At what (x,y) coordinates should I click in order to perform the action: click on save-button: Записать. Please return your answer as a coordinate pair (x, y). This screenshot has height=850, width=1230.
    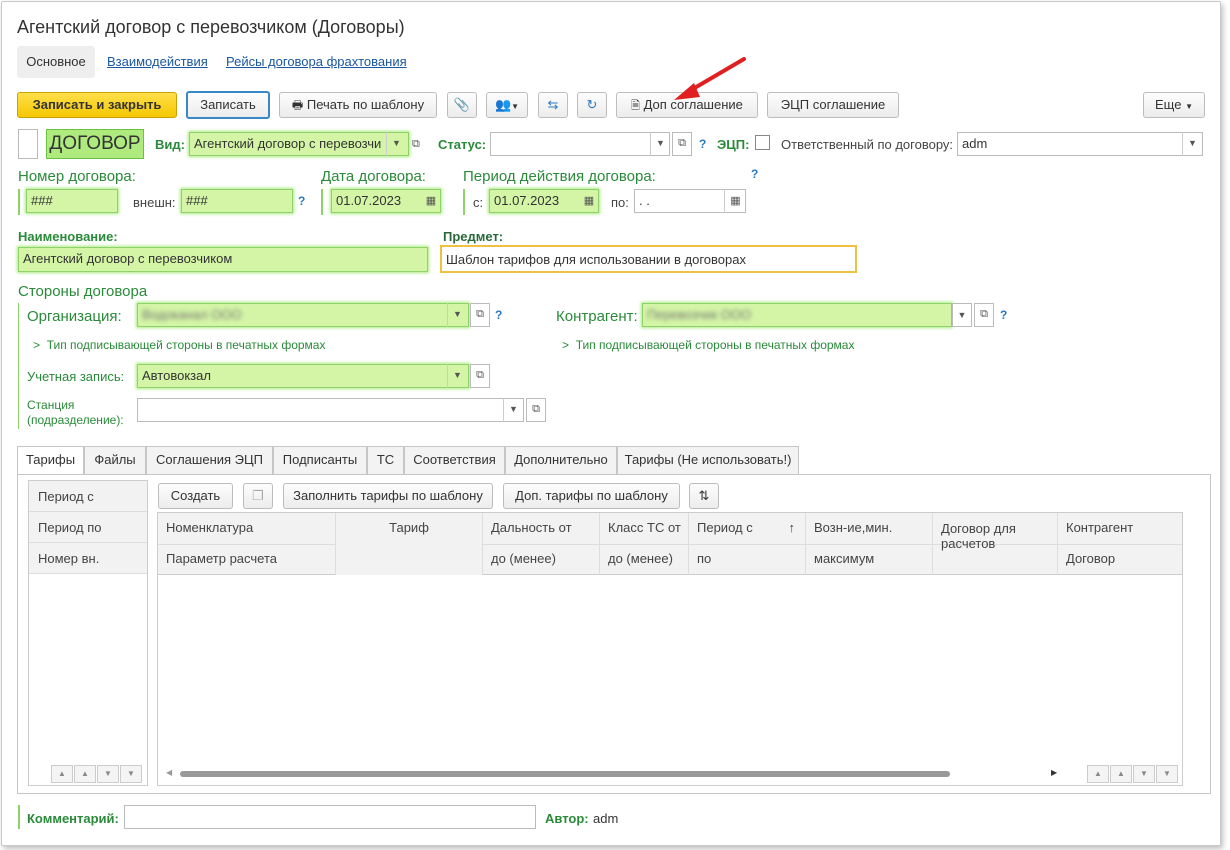
    Looking at the image, I should click on (228, 105).